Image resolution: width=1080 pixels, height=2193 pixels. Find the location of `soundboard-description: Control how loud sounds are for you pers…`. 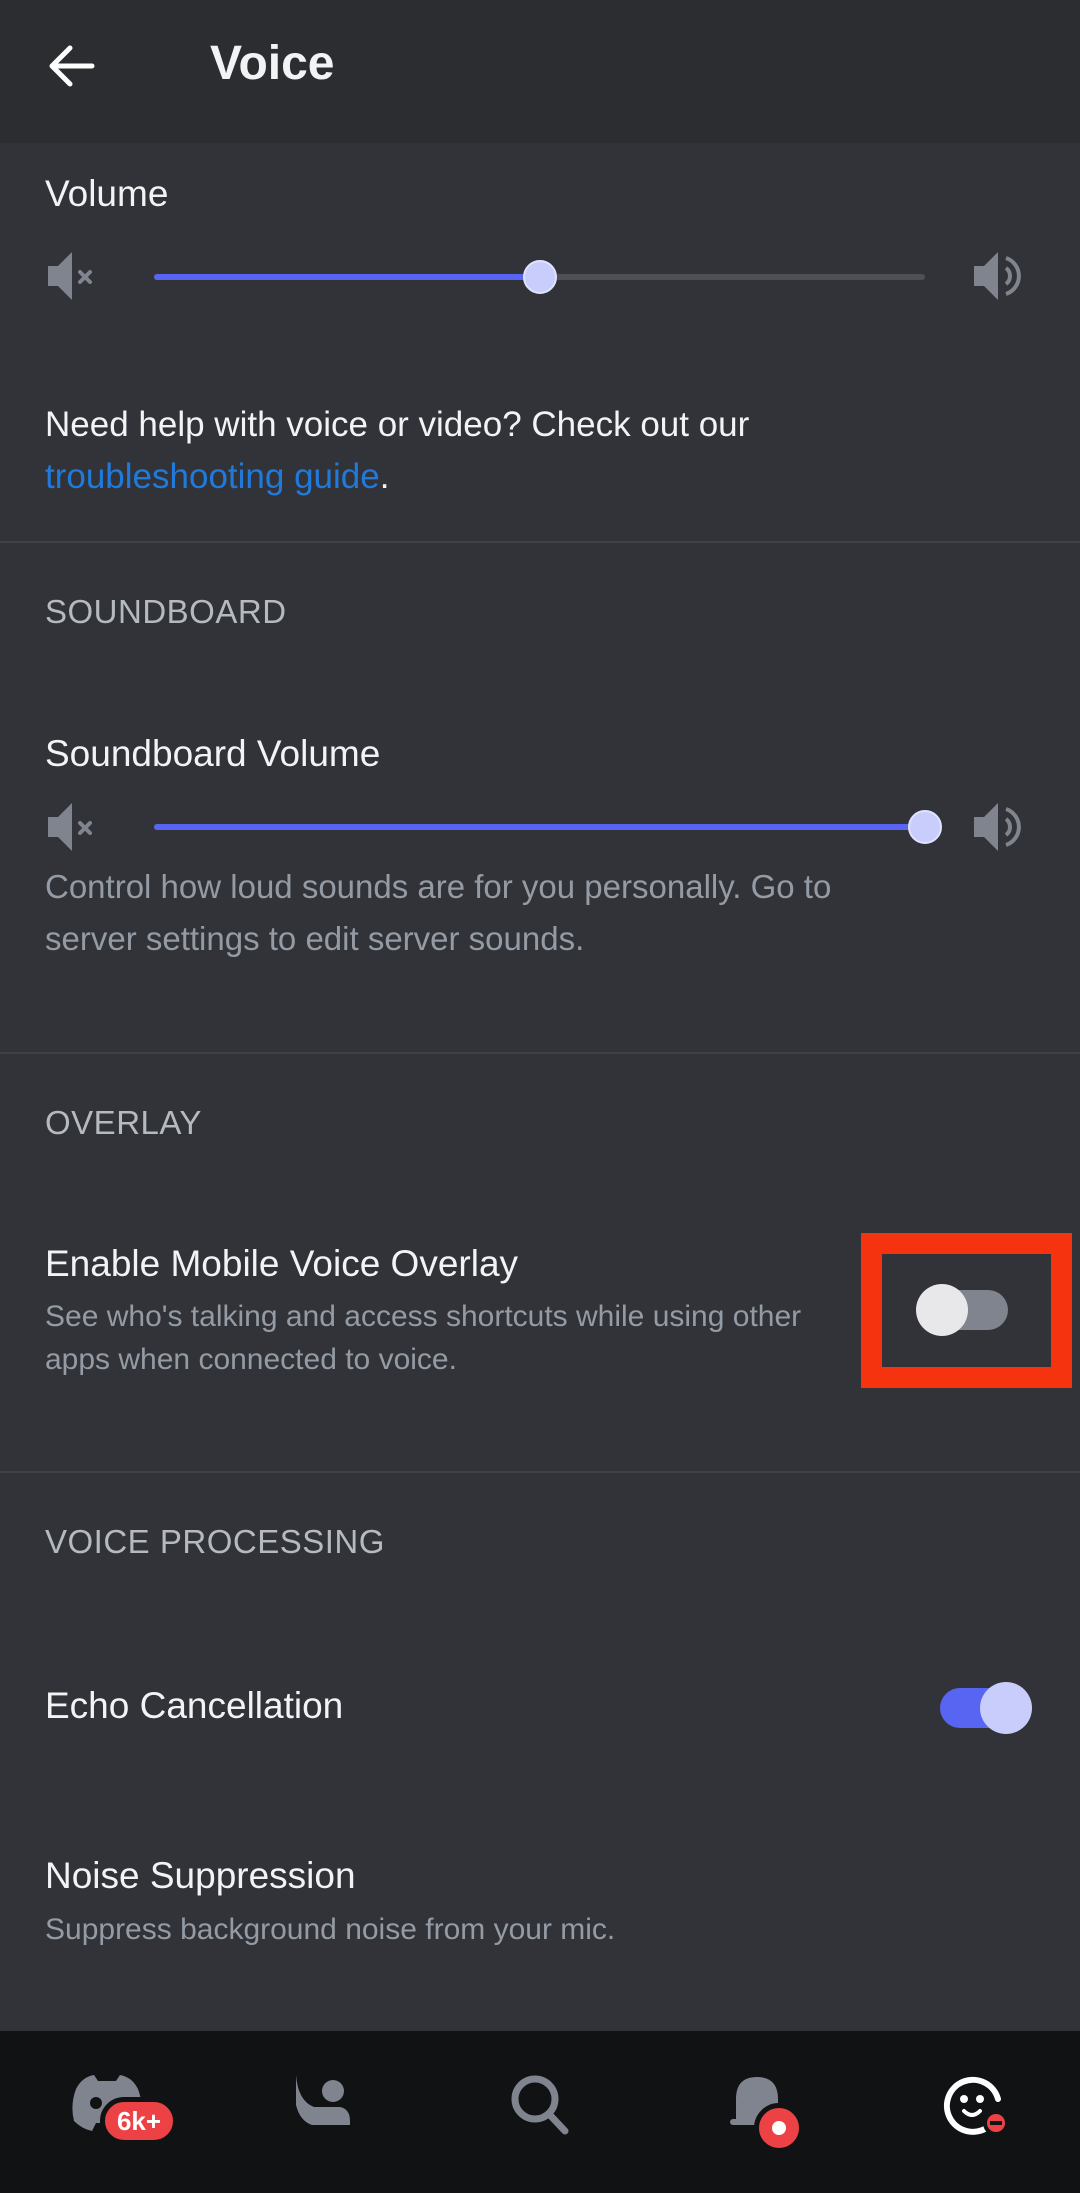

soundboard-description: Control how loud sounds are for you pers… is located at coordinates (540, 913).